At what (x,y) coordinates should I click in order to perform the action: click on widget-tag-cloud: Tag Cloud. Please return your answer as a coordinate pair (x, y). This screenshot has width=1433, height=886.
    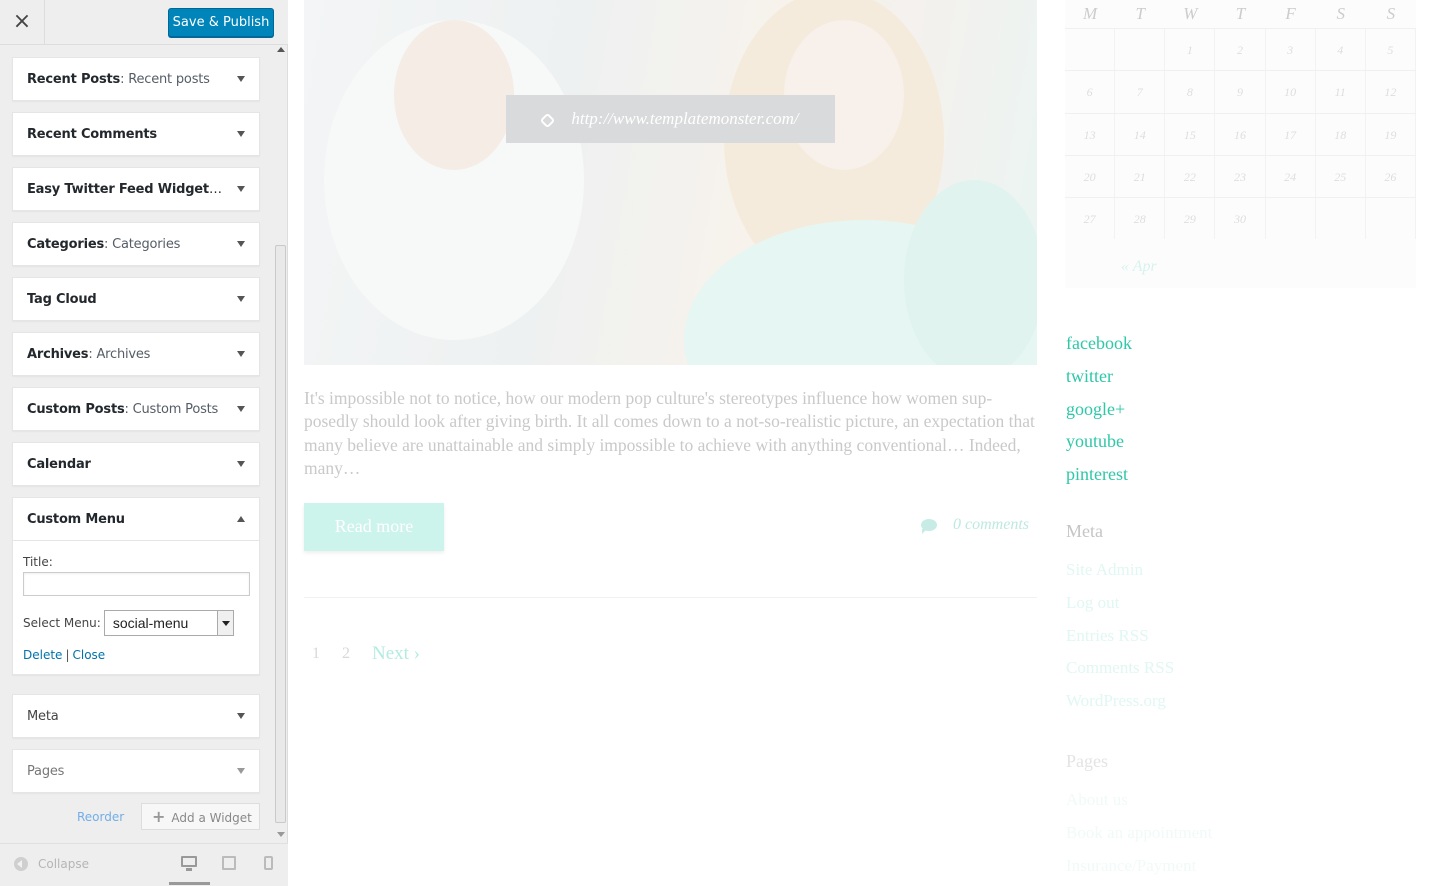
    Looking at the image, I should click on (136, 299).